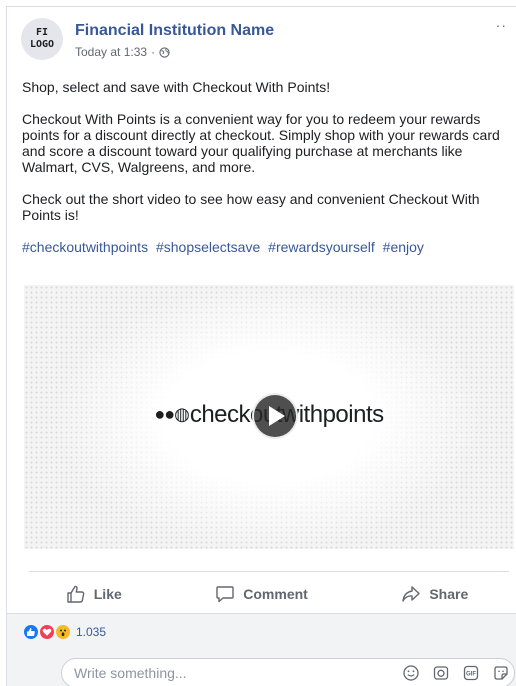 The height and width of the screenshot is (686, 516). Describe the element at coordinates (321, 247) in the screenshot. I see `hashtag-link: #rewardsyourself` at that location.